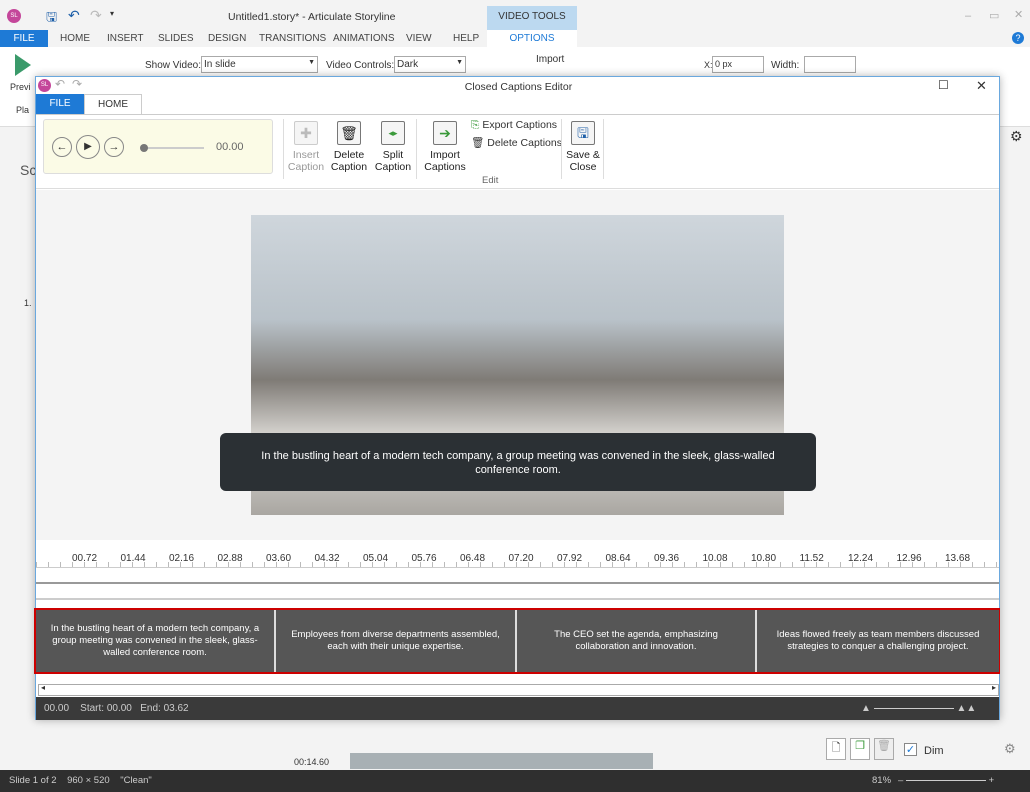 The width and height of the screenshot is (1030, 792). Describe the element at coordinates (861, 558) in the screenshot. I see `ruler-tick-label: 12.24` at that location.